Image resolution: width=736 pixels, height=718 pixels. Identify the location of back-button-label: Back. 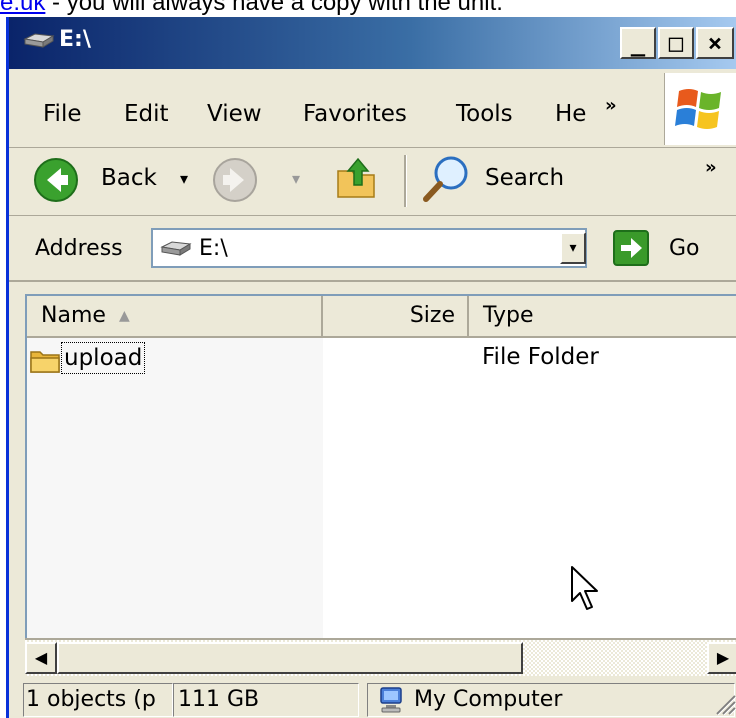
(129, 178).